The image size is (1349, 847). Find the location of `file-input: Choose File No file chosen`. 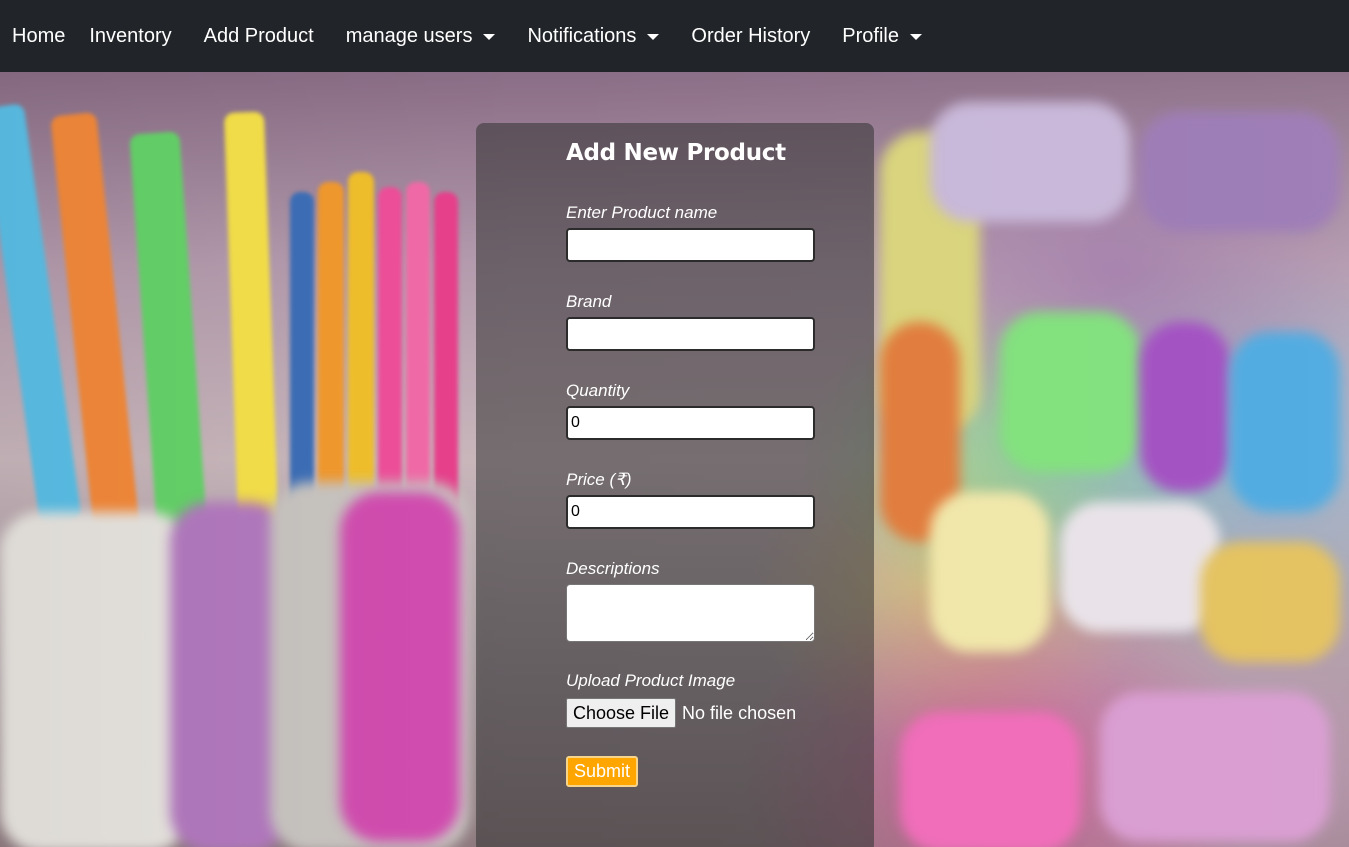

file-input: Choose File No file chosen is located at coordinates (681, 713).